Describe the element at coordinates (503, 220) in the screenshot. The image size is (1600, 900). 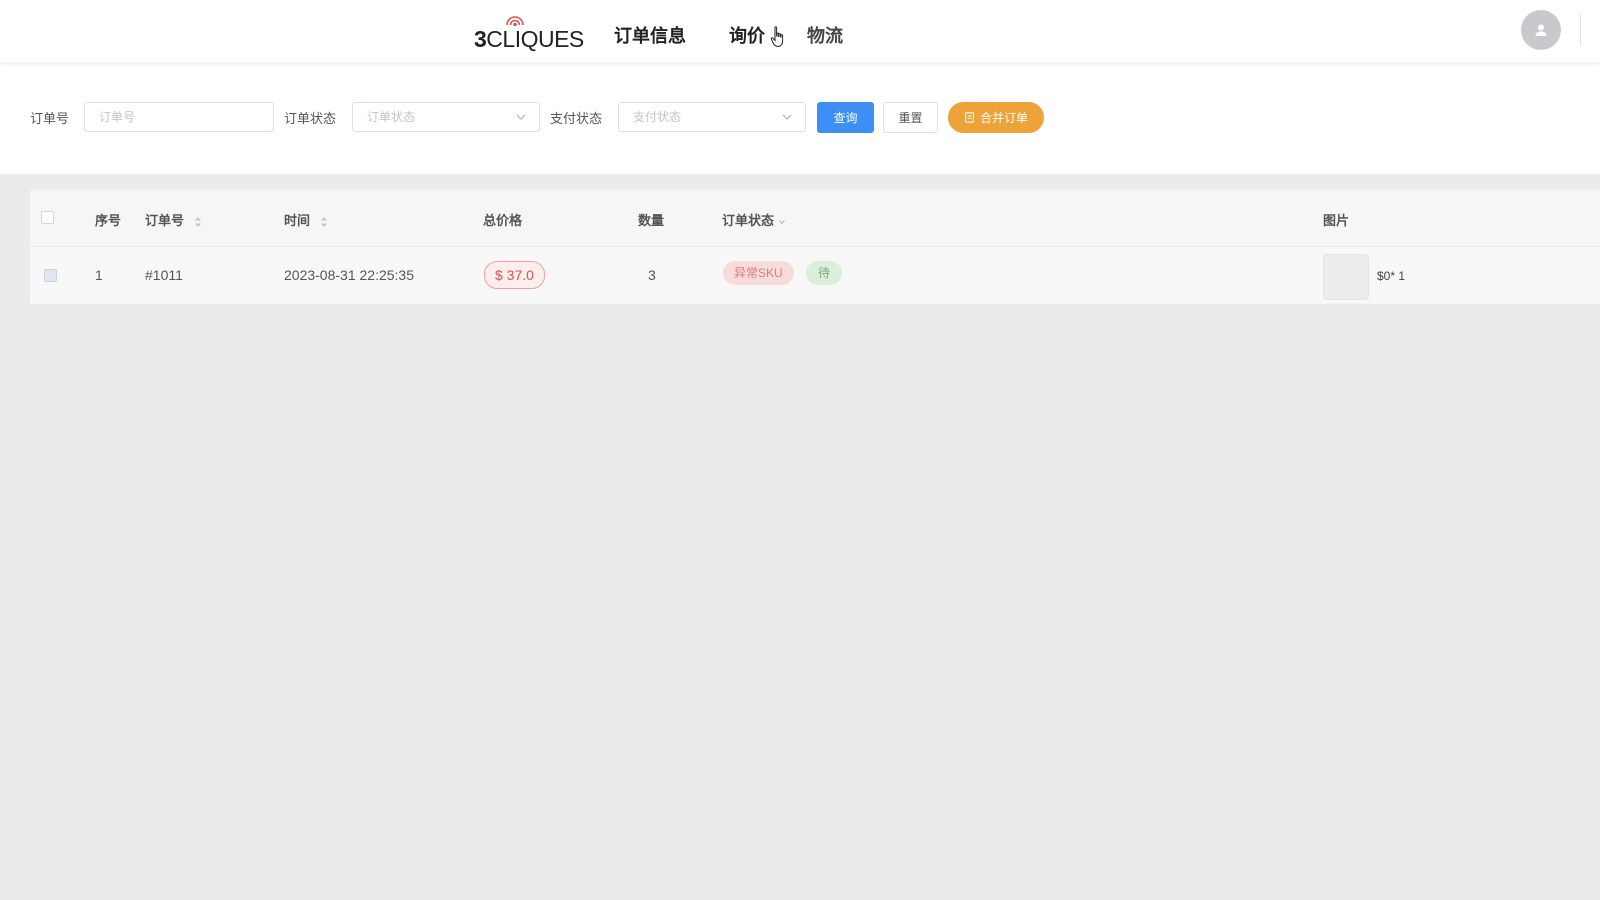
I see `col-total-price: 总价格` at that location.